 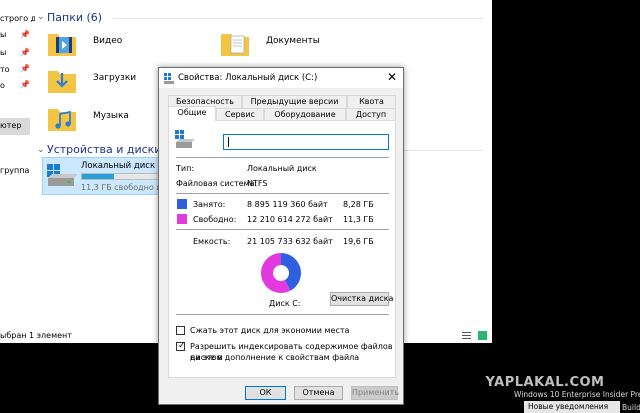 I want to click on index-checkbox: ✓, so click(x=181, y=346).